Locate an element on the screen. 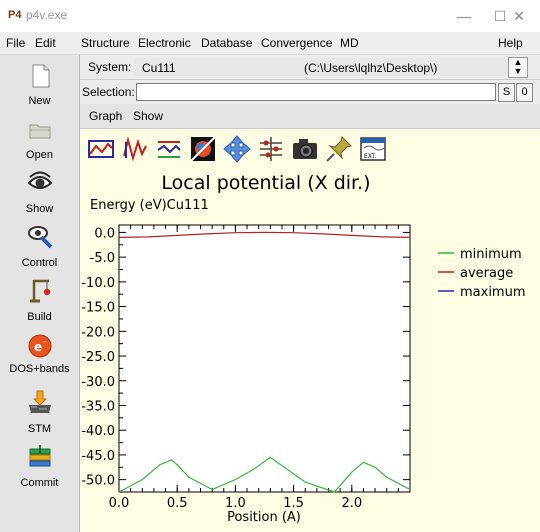  y-tick-label: -10.0 is located at coordinates (98, 283).